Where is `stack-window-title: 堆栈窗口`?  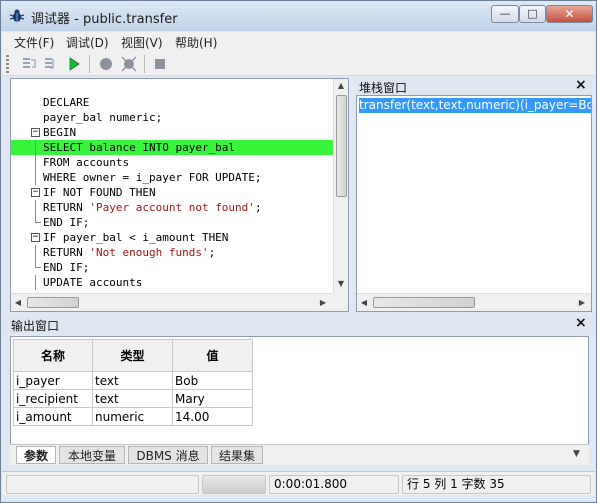
stack-window-title: 堆栈窗口 is located at coordinates (383, 88).